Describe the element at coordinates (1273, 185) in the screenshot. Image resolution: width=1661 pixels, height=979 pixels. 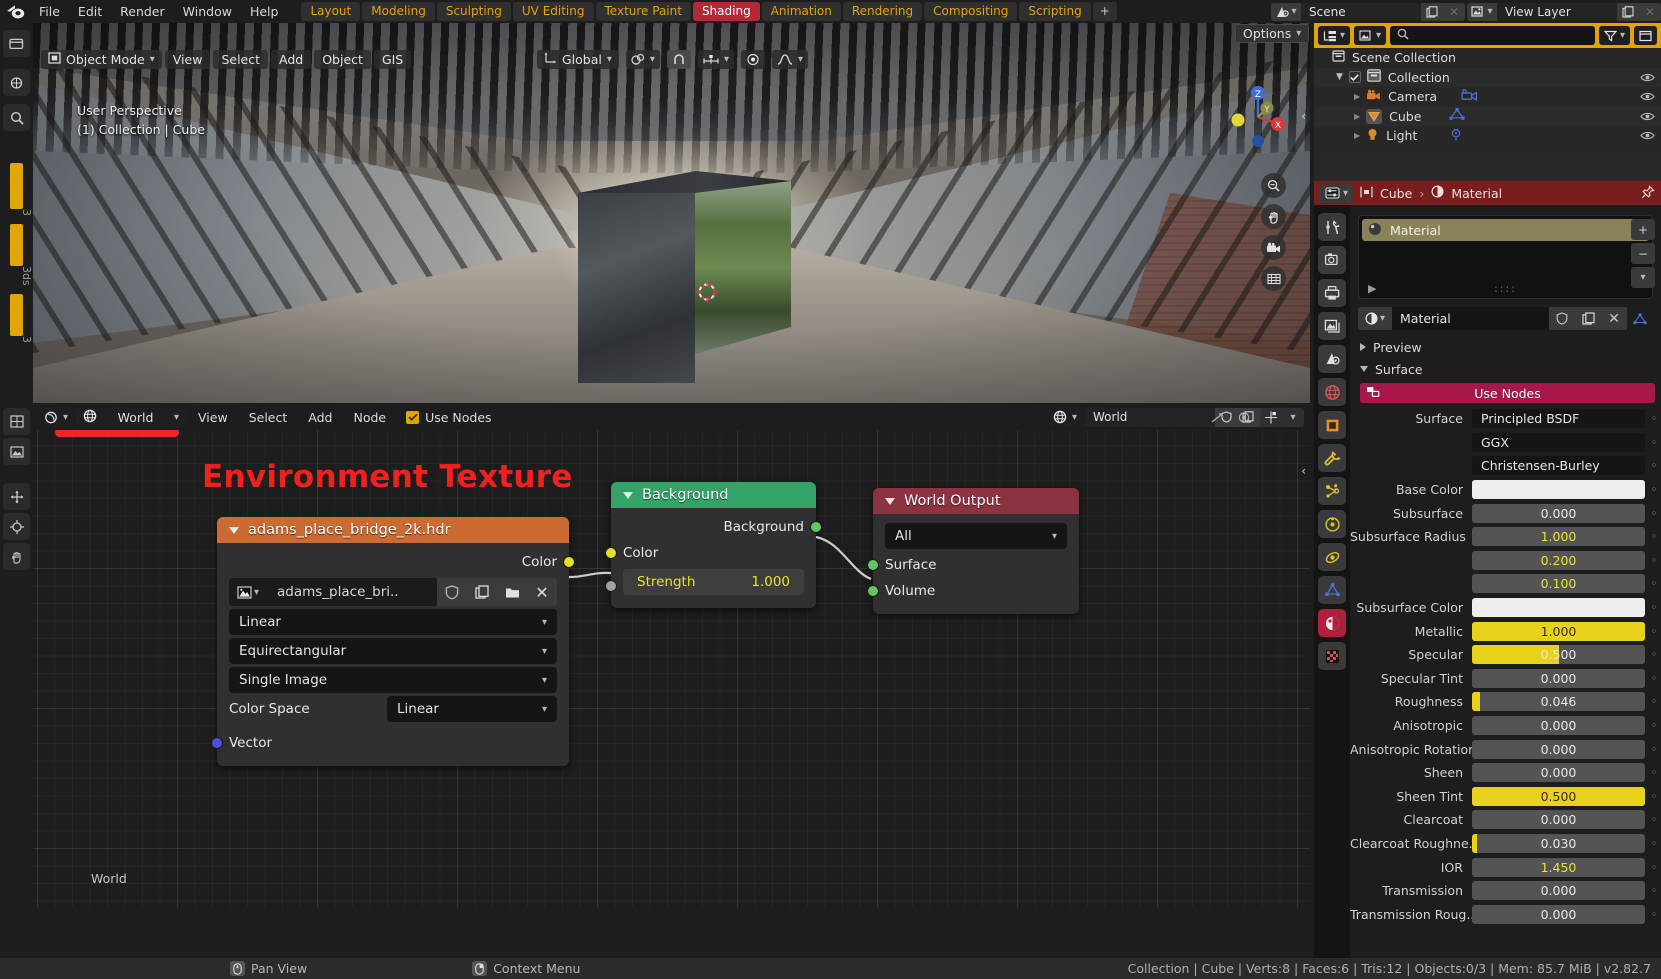
I see `zoom-view-icon` at that location.